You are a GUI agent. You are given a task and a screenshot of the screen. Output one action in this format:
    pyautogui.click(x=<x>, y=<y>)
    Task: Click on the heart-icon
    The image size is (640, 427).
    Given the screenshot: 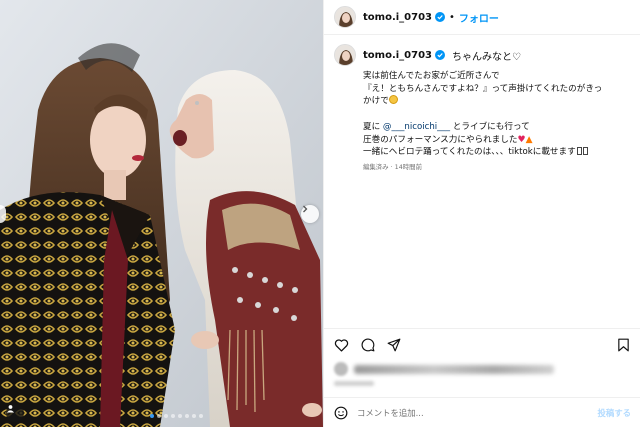 What is the action you would take?
    pyautogui.click(x=341, y=345)
    